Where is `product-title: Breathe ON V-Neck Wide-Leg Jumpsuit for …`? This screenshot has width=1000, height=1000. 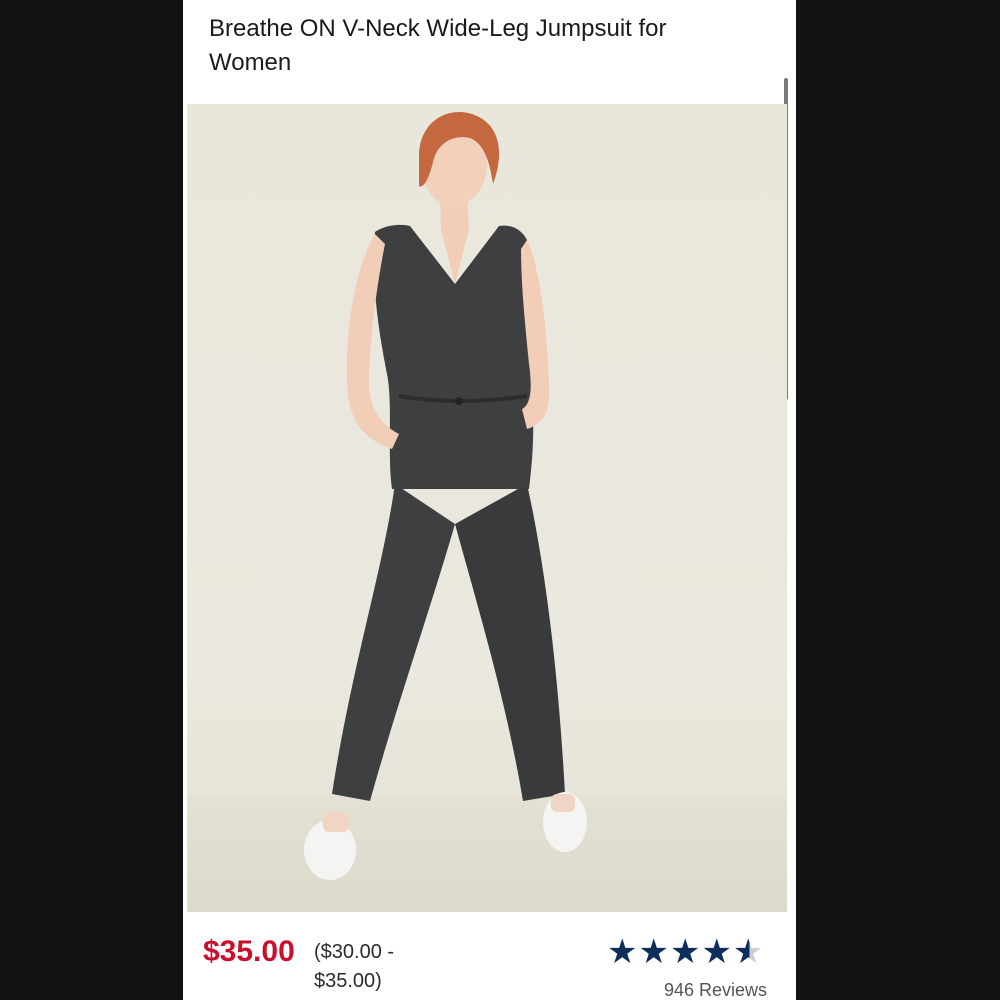
product-title: Breathe ON V-Neck Wide-Leg Jumpsuit for … is located at coordinates (438, 45).